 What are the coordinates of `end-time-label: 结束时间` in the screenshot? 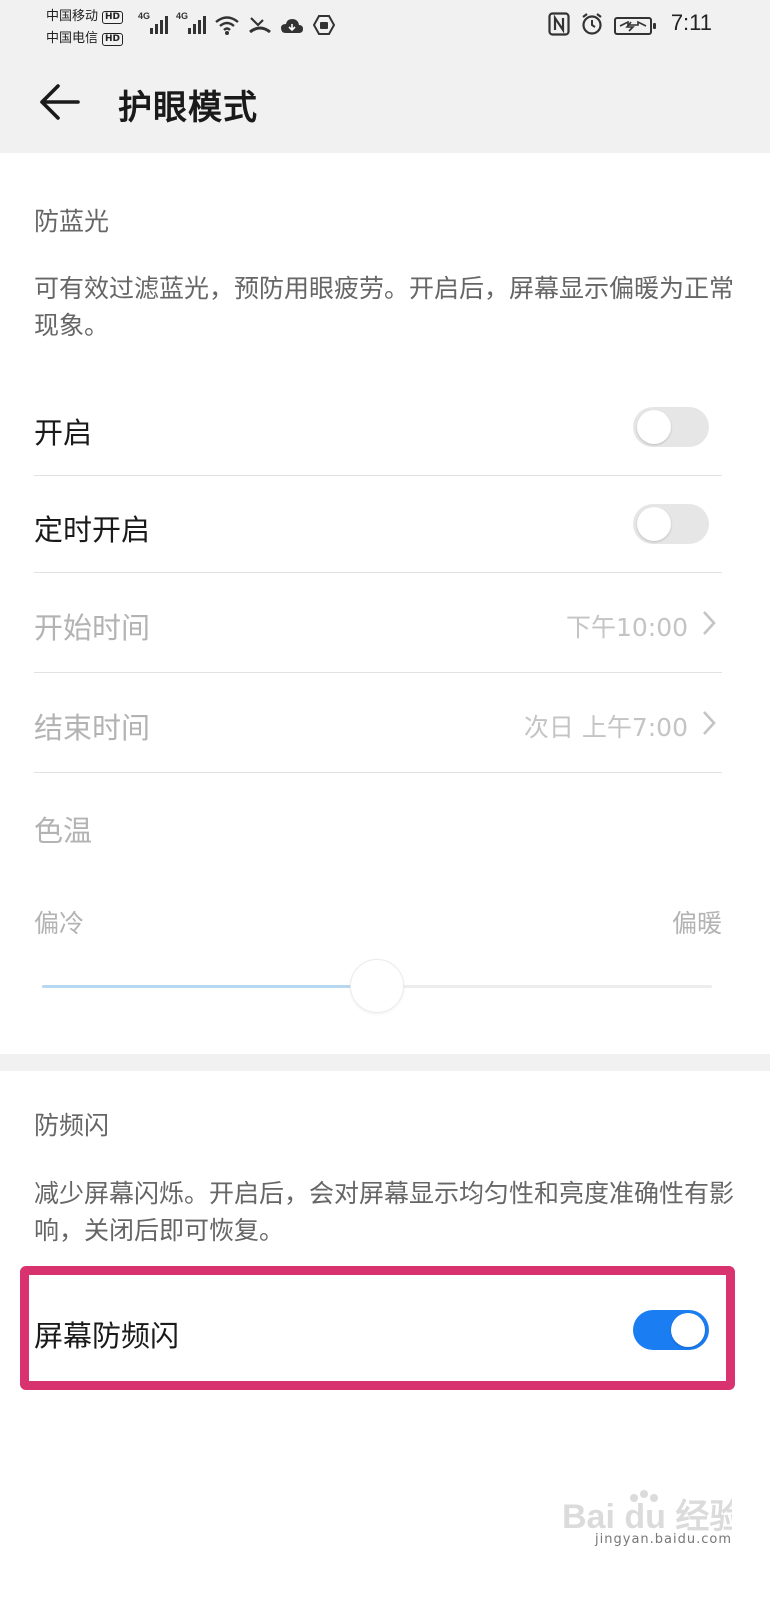 It's located at (92, 726).